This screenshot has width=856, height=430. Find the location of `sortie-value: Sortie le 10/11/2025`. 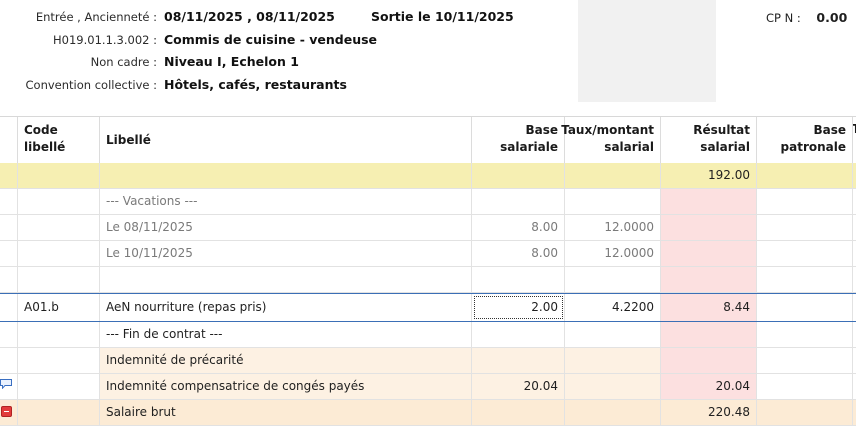

sortie-value: Sortie le 10/11/2025 is located at coordinates (442, 16).